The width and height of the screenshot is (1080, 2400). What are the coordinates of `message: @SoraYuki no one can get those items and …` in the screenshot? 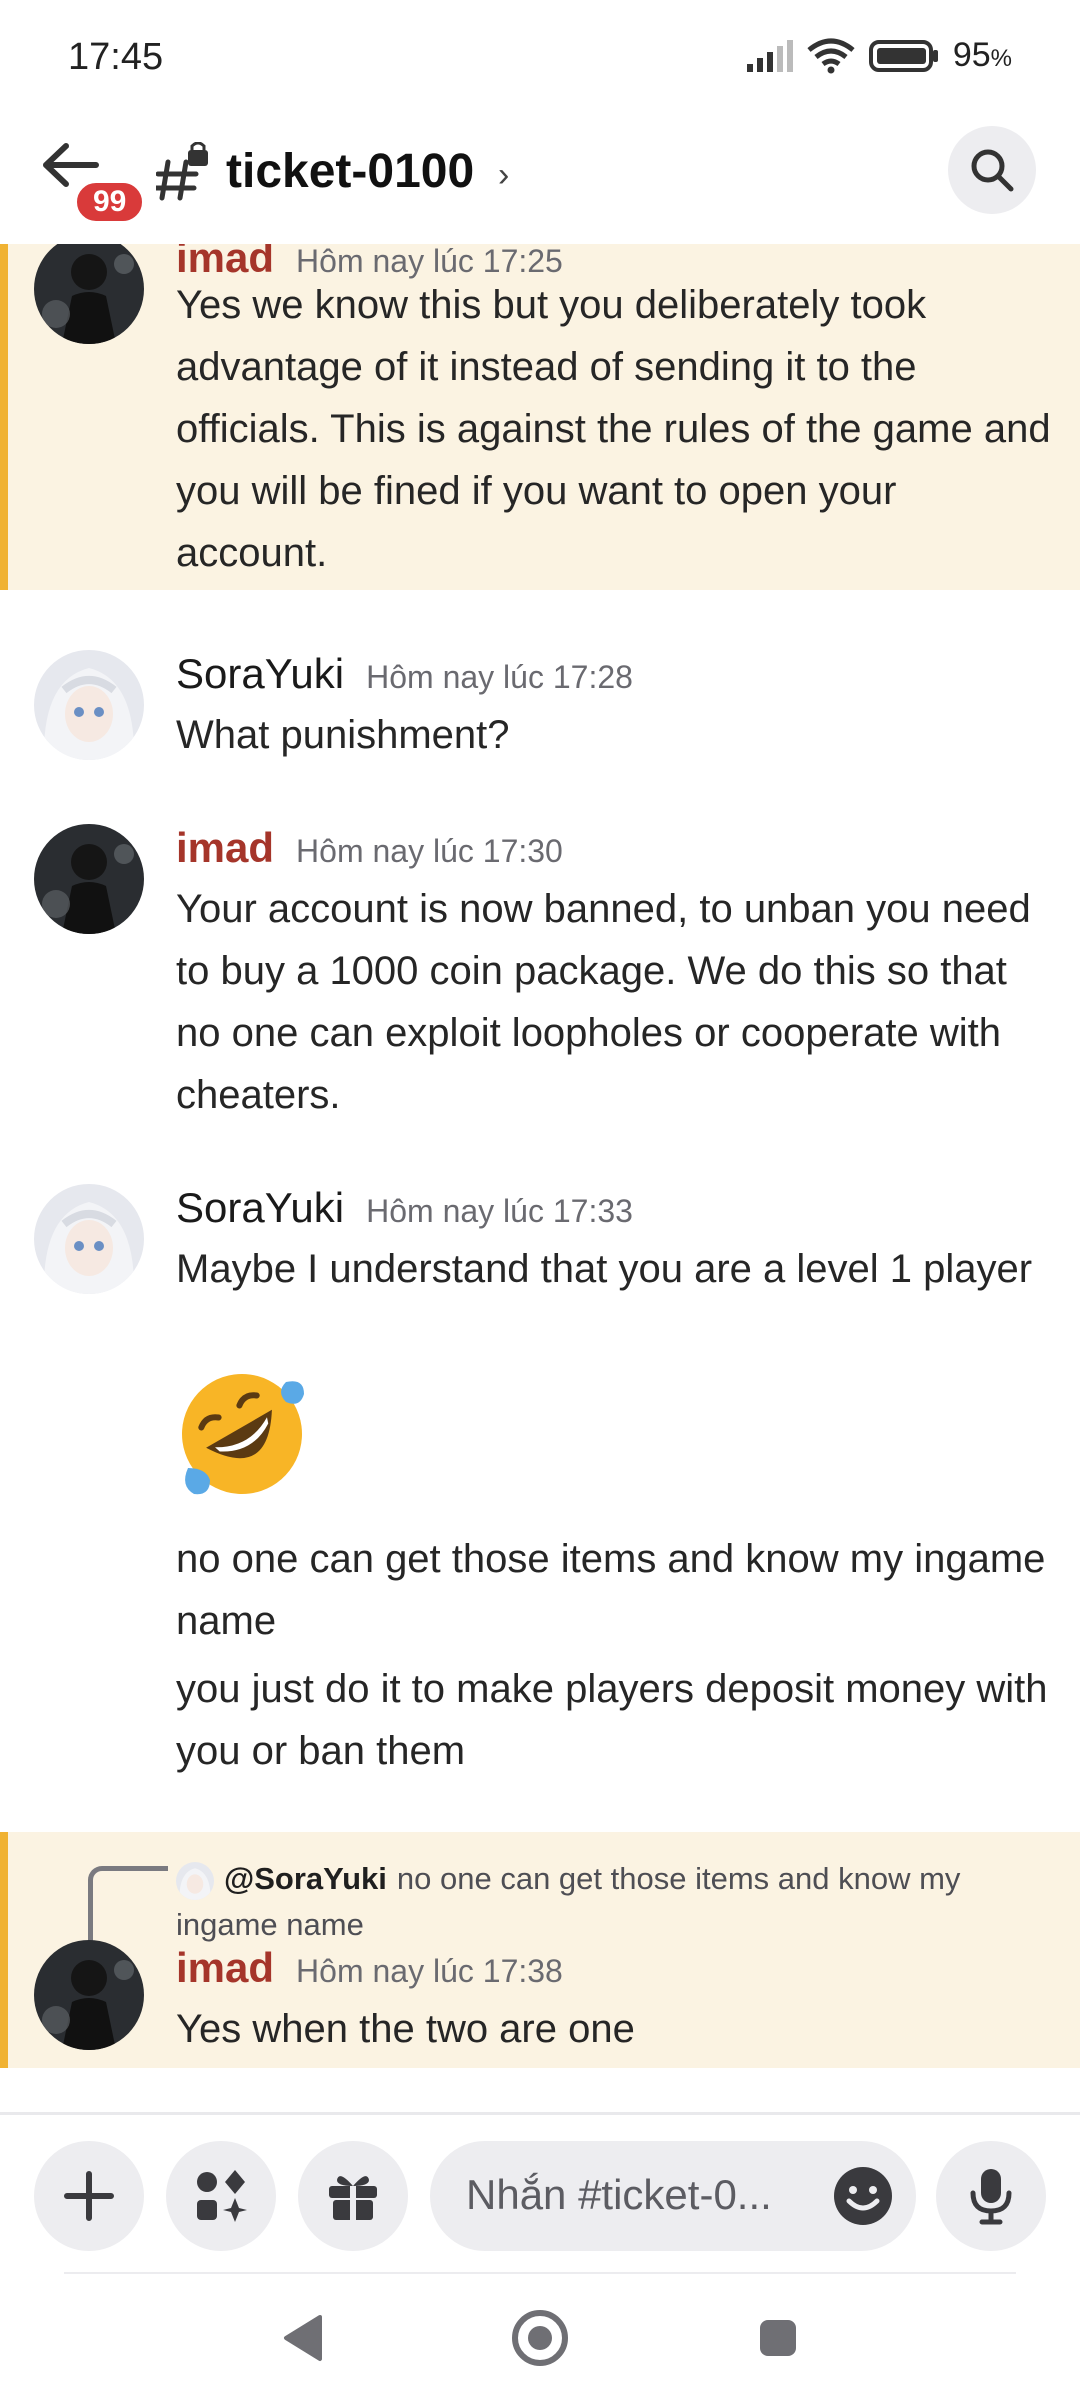 It's located at (540, 1950).